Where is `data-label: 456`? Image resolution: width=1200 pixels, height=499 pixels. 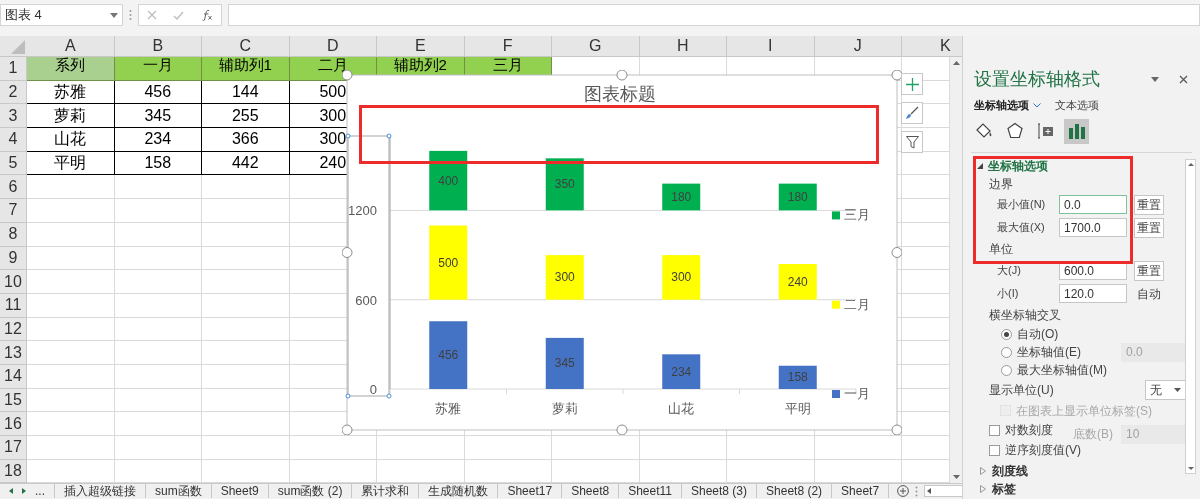
data-label: 456 is located at coordinates (448, 355).